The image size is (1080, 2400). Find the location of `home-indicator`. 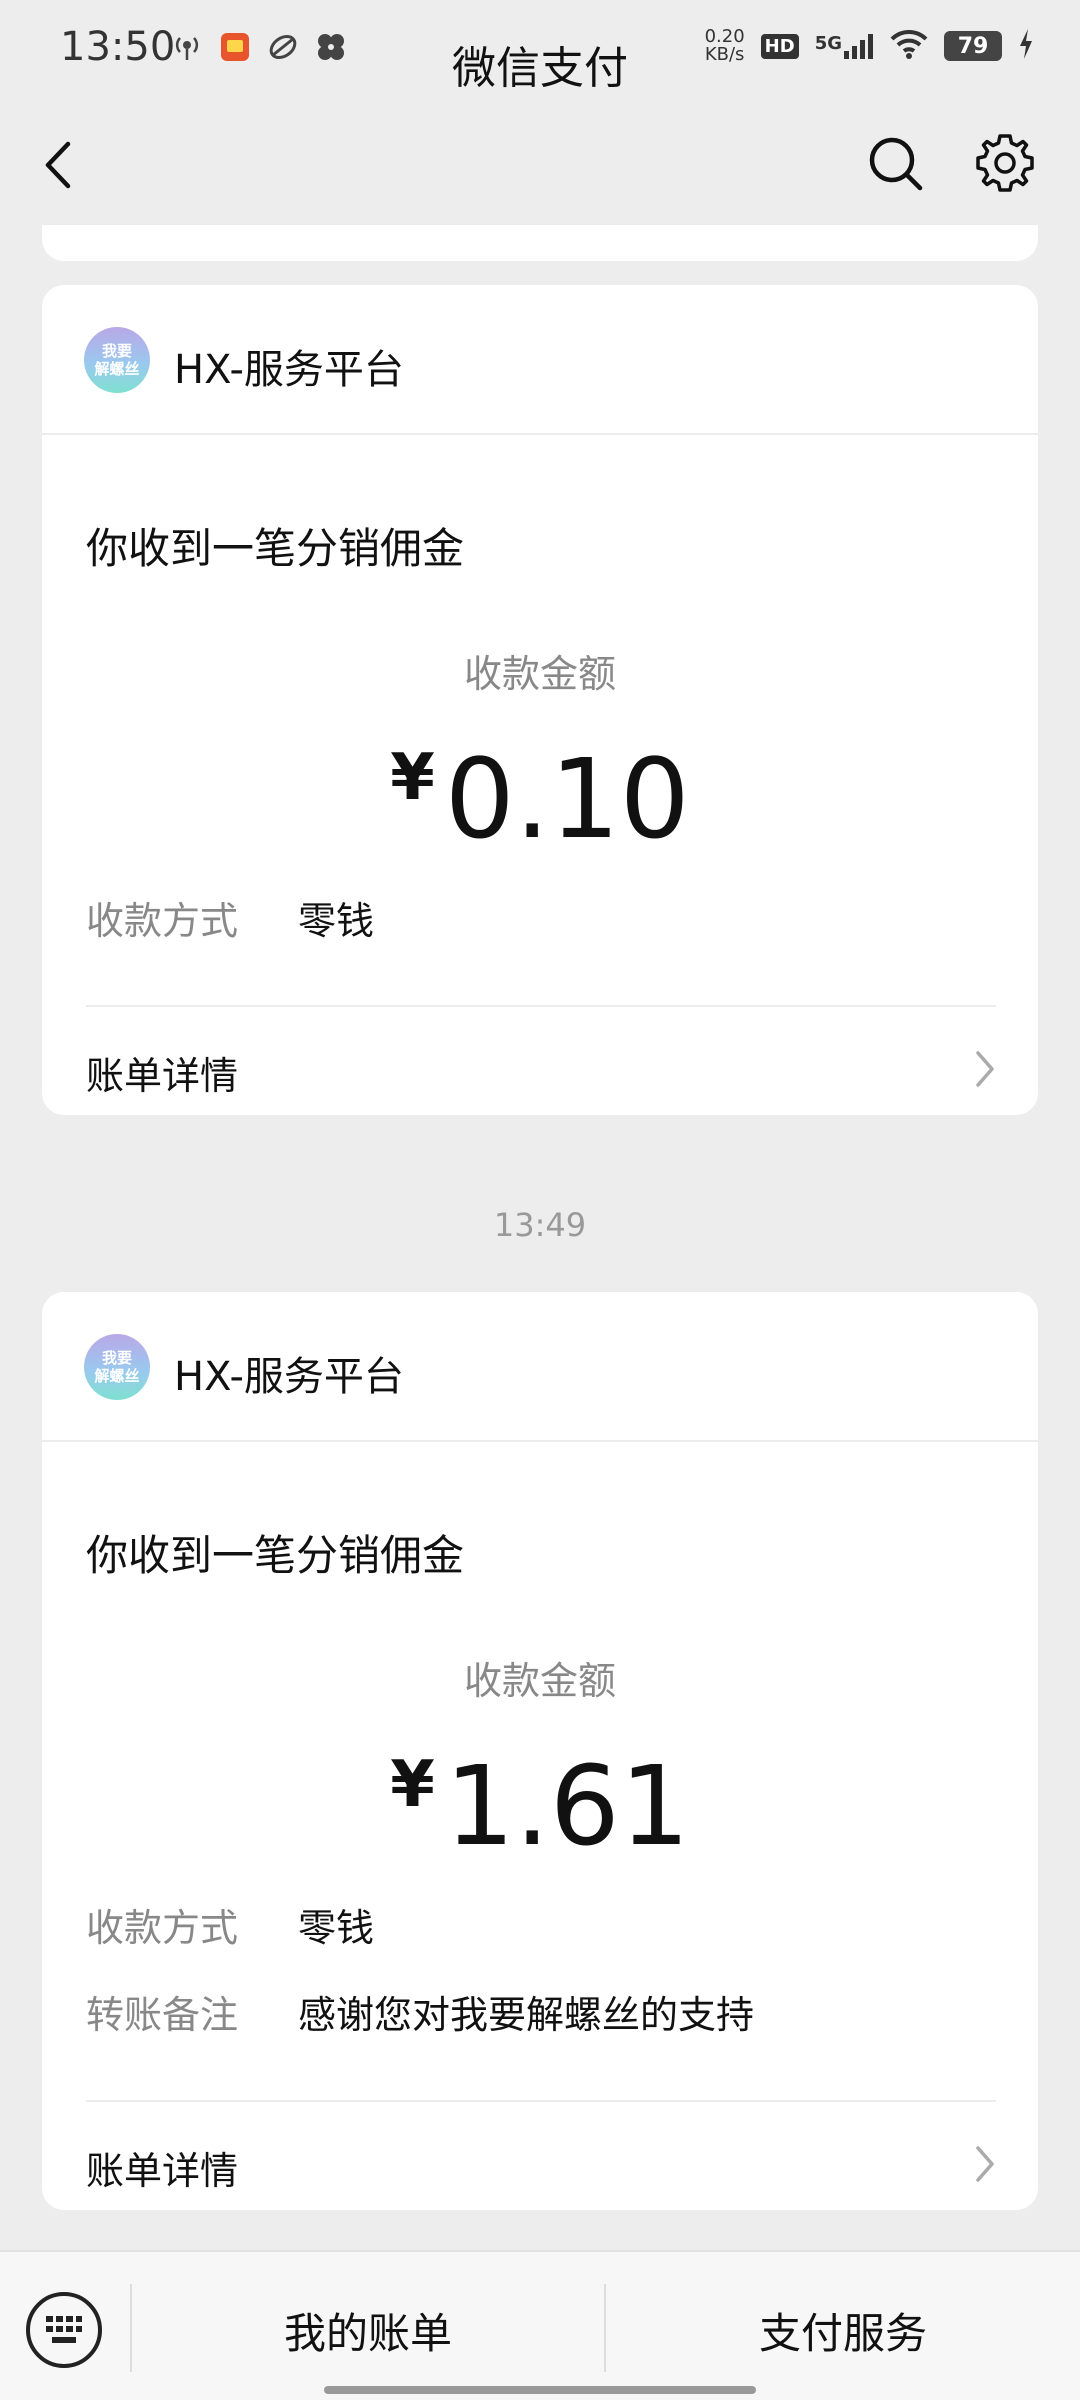

home-indicator is located at coordinates (540, 2390).